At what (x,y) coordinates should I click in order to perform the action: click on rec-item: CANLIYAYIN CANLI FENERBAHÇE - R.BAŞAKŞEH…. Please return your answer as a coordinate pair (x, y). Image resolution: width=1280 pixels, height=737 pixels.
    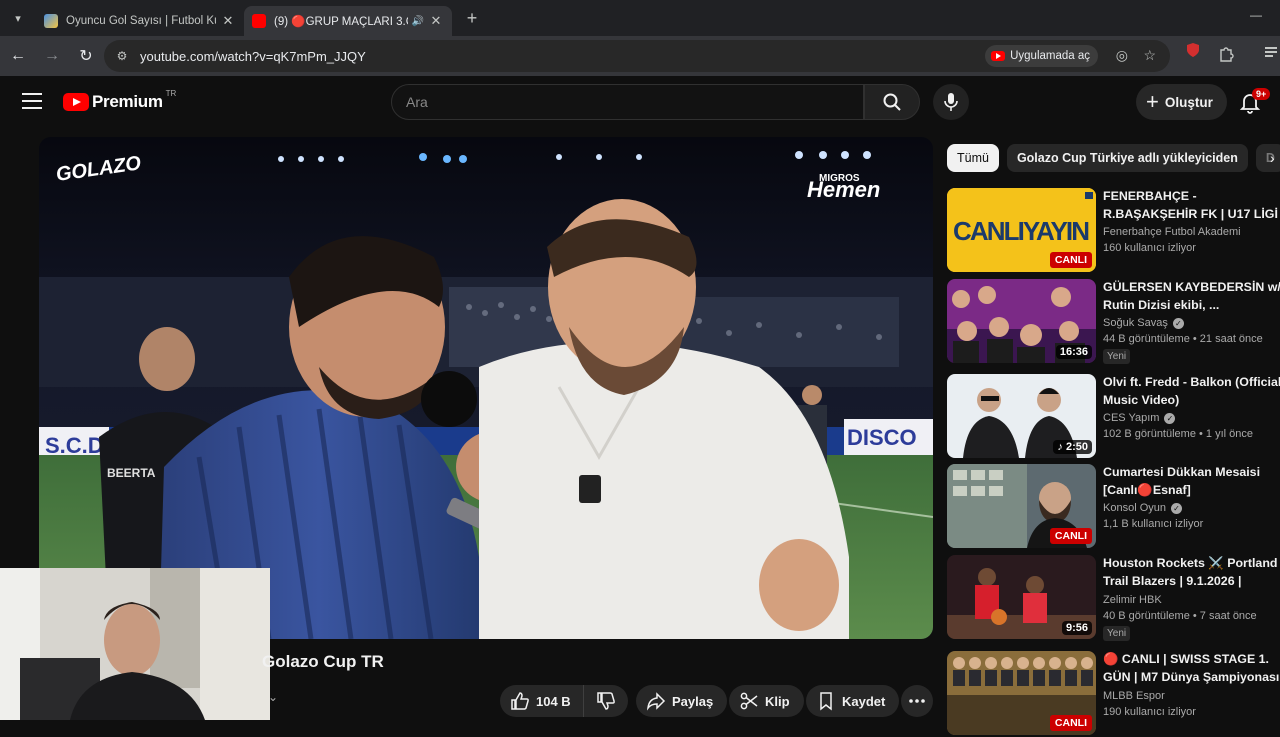
    Looking at the image, I should click on (1113, 231).